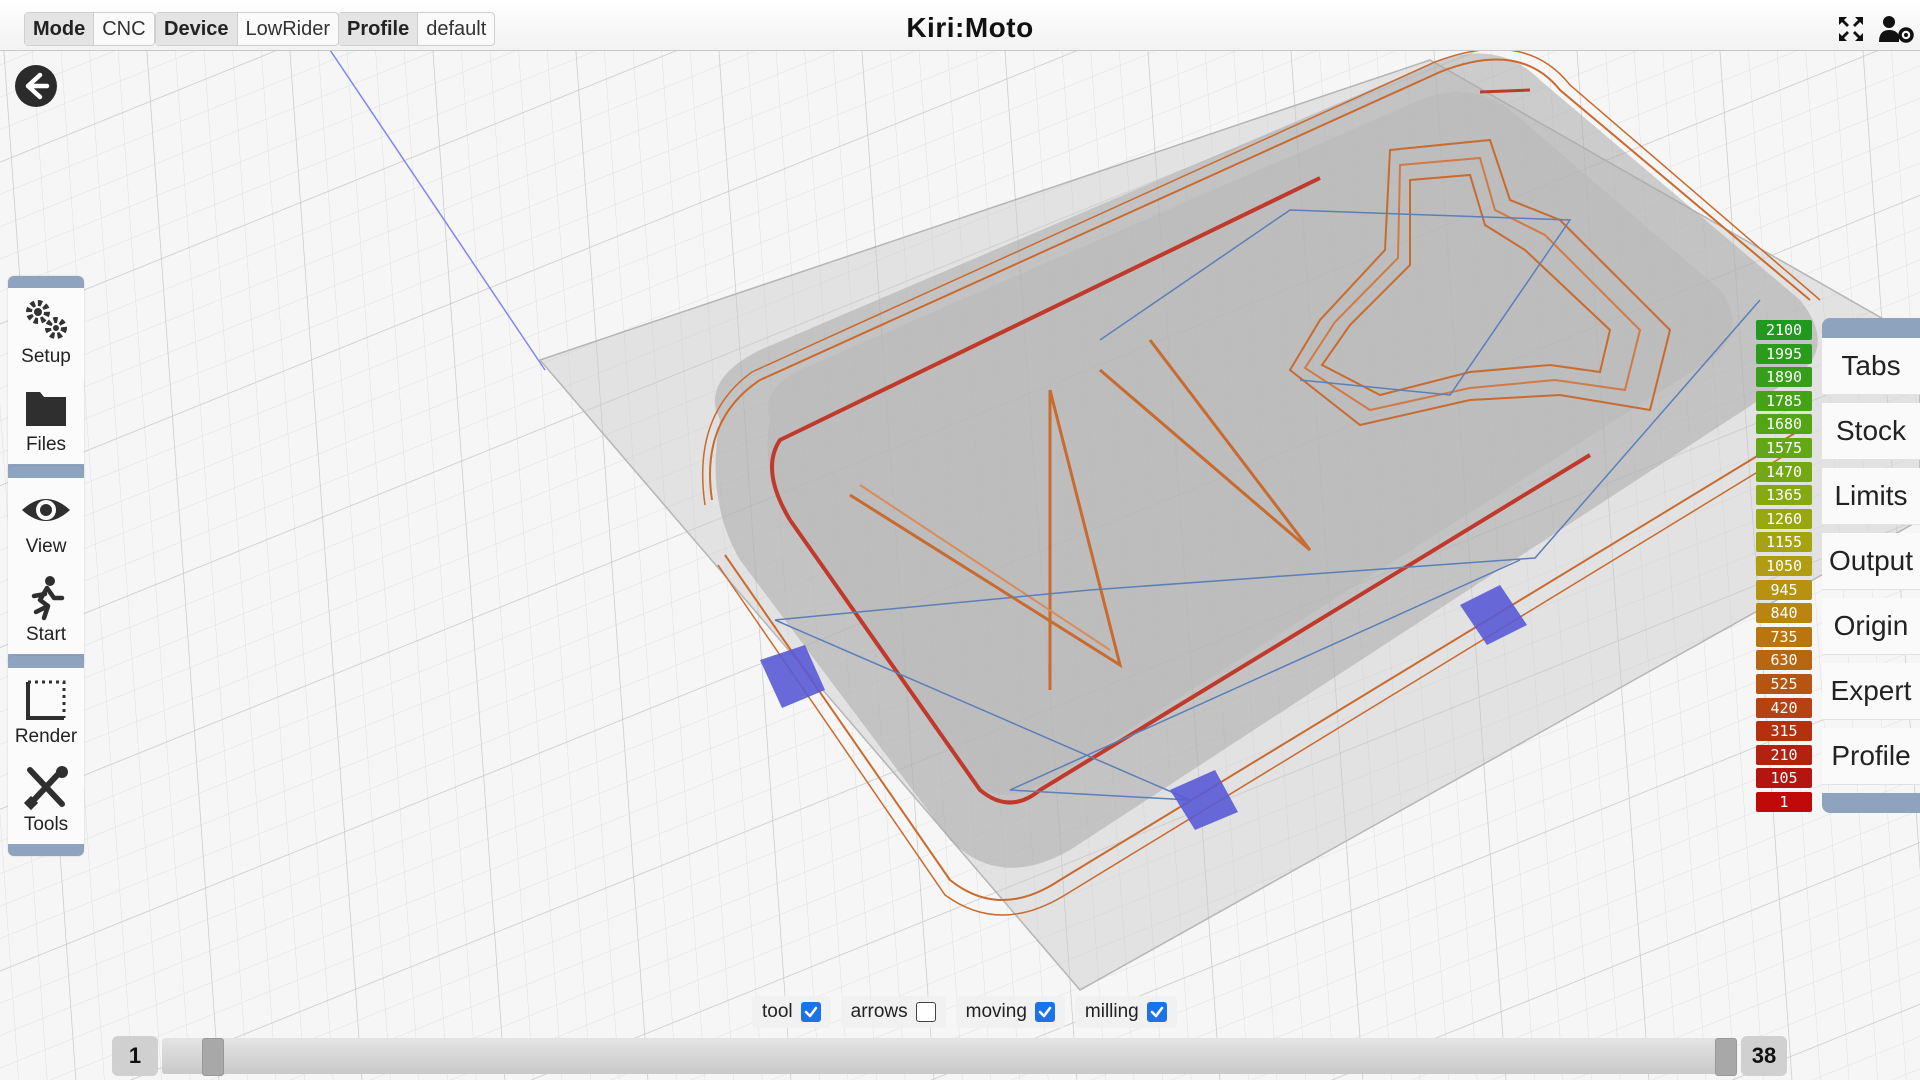  I want to click on profile-selector: Profile default, so click(417, 29).